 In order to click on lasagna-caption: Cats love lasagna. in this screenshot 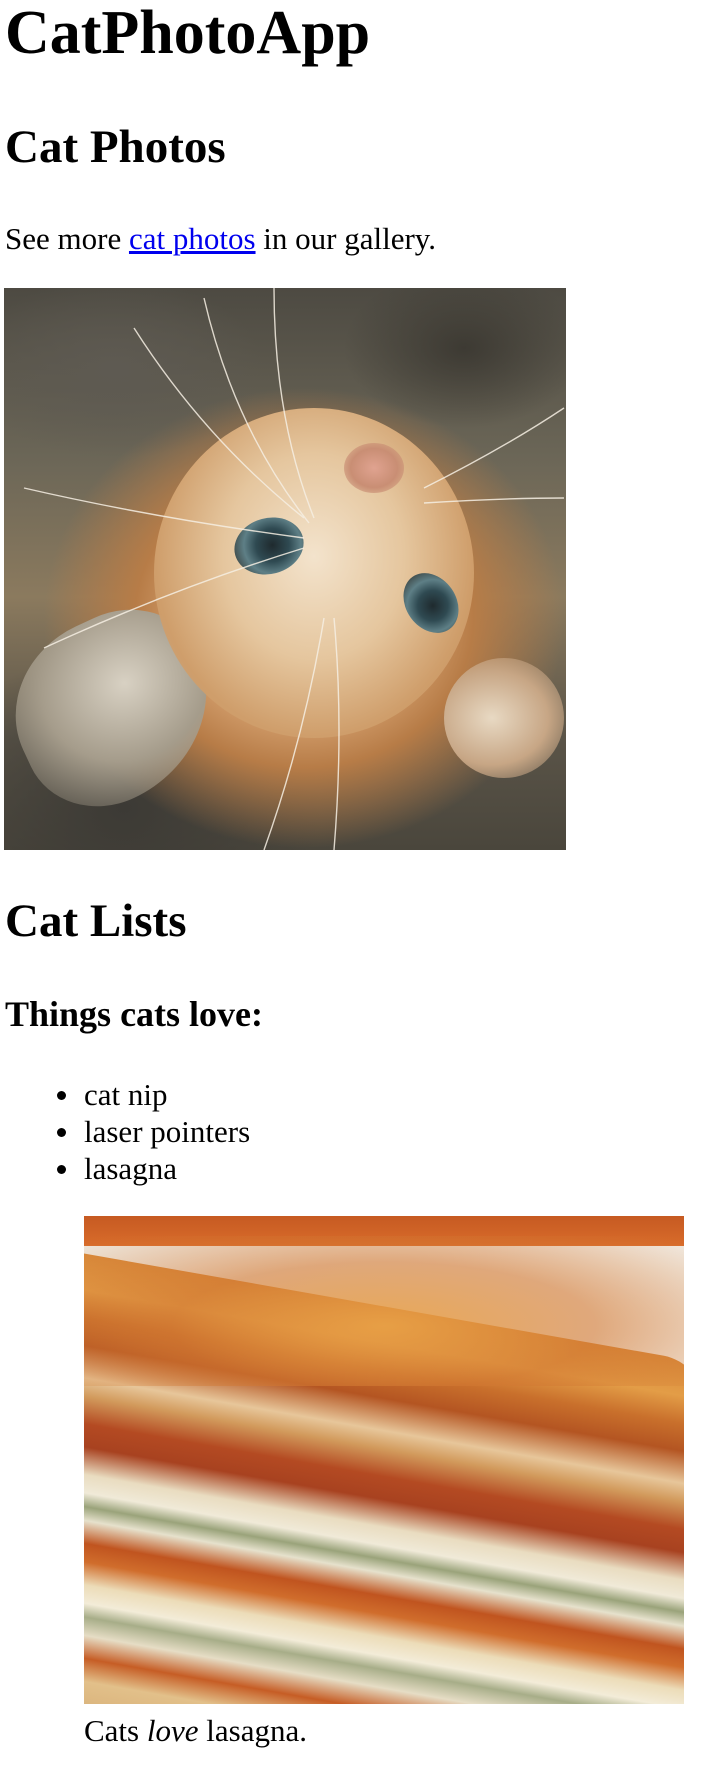, I will do `click(195, 1730)`.